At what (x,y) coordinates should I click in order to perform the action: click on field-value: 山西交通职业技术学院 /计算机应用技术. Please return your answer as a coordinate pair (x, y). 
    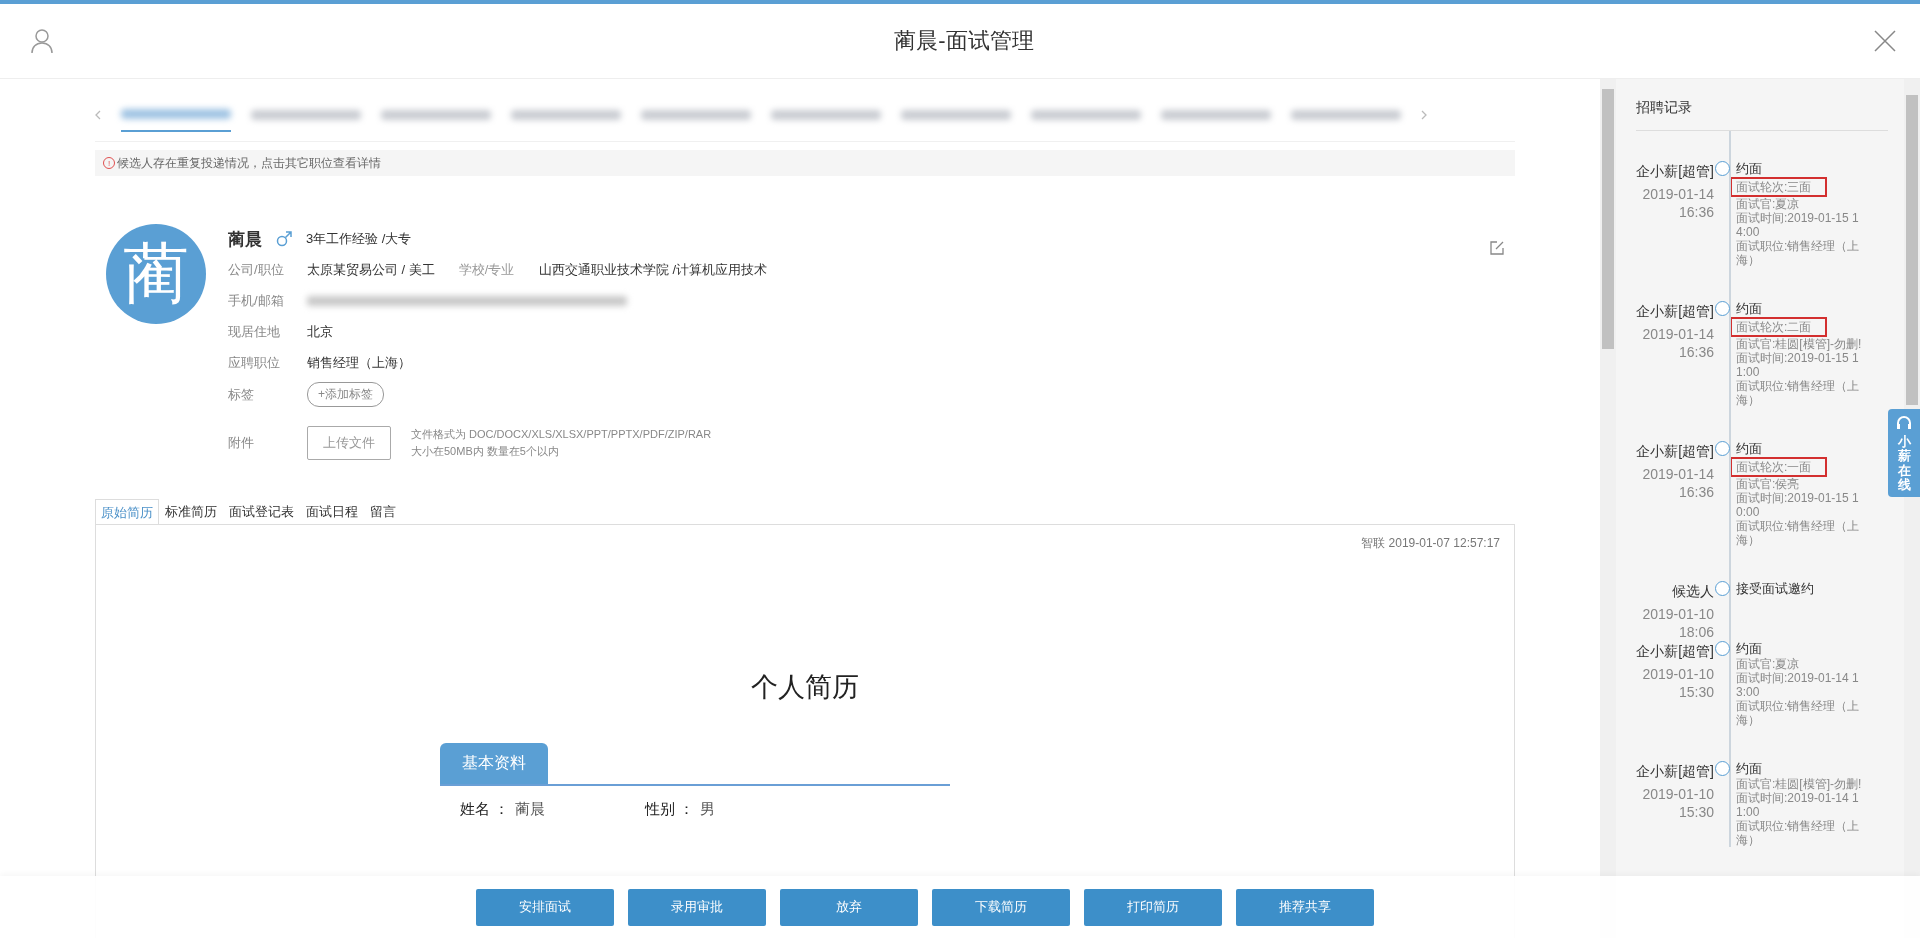
    Looking at the image, I should click on (653, 269).